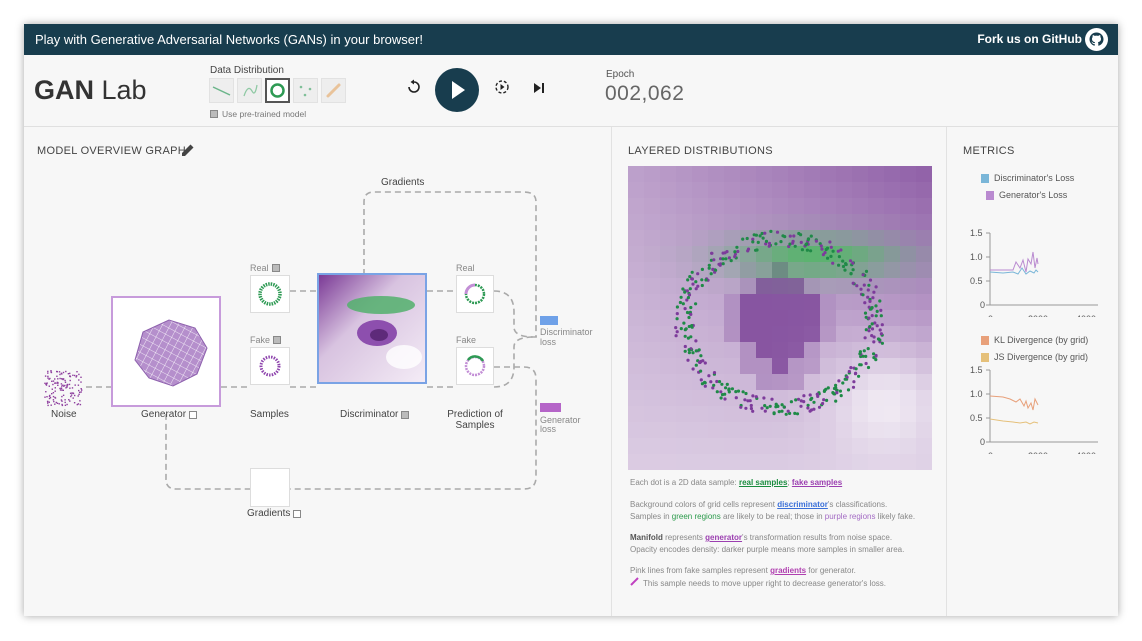 The height and width of the screenshot is (641, 1142). Describe the element at coordinates (990, 315) in the screenshot. I see `loss-xtick-0: 0` at that location.